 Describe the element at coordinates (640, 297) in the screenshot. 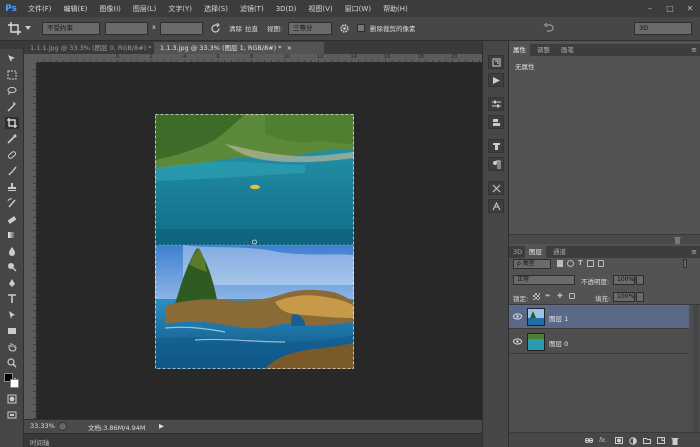

I see `fill-slider-toggle` at that location.